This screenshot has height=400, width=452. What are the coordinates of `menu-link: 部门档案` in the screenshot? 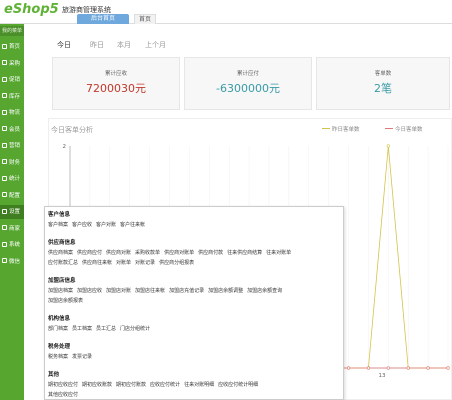 It's located at (58, 329).